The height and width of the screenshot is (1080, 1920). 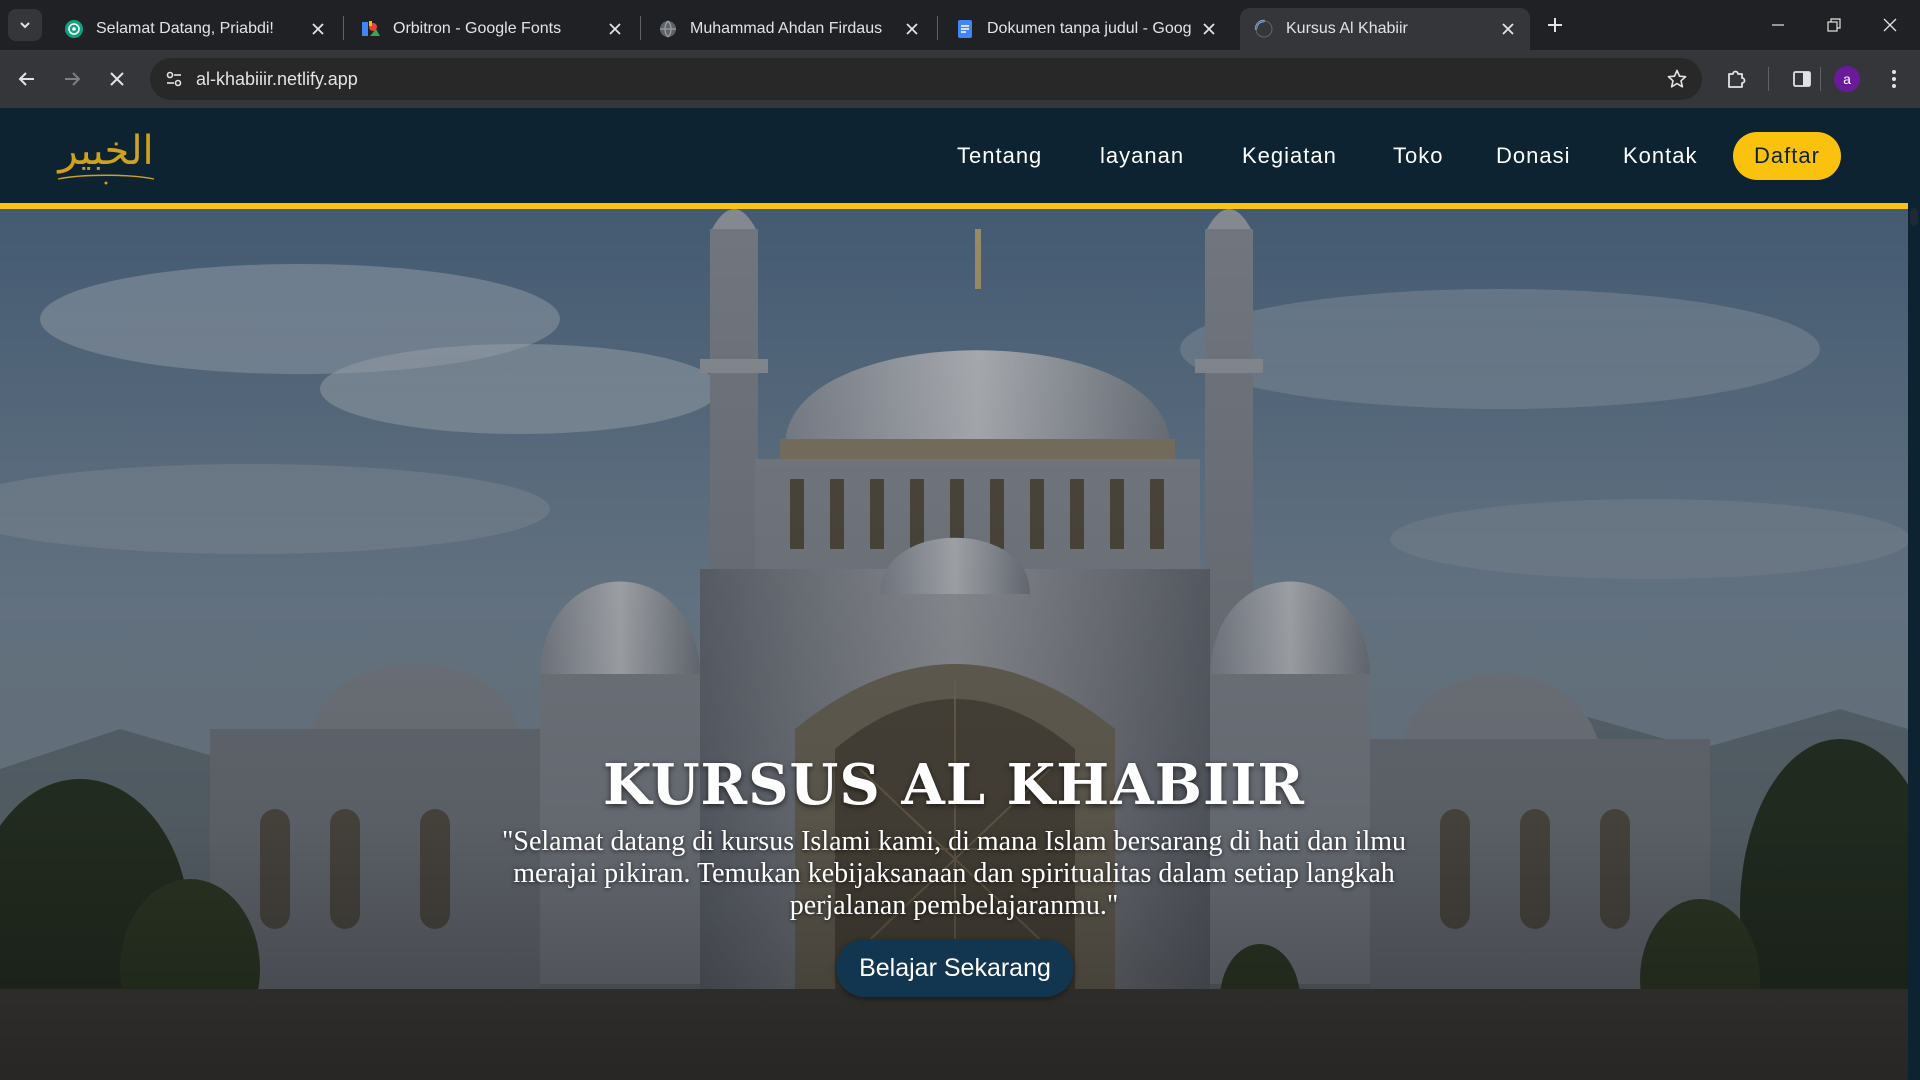 I want to click on tab-orbitron: Orbitron - Google Fonts, so click(x=492, y=29).